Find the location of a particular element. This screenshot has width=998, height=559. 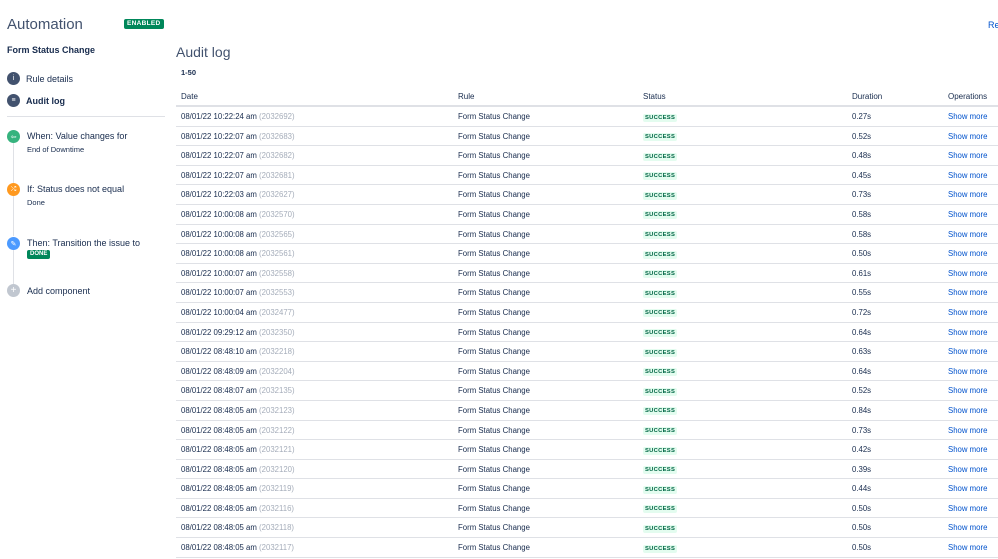

row-execution-id: (2032627) is located at coordinates (277, 195).